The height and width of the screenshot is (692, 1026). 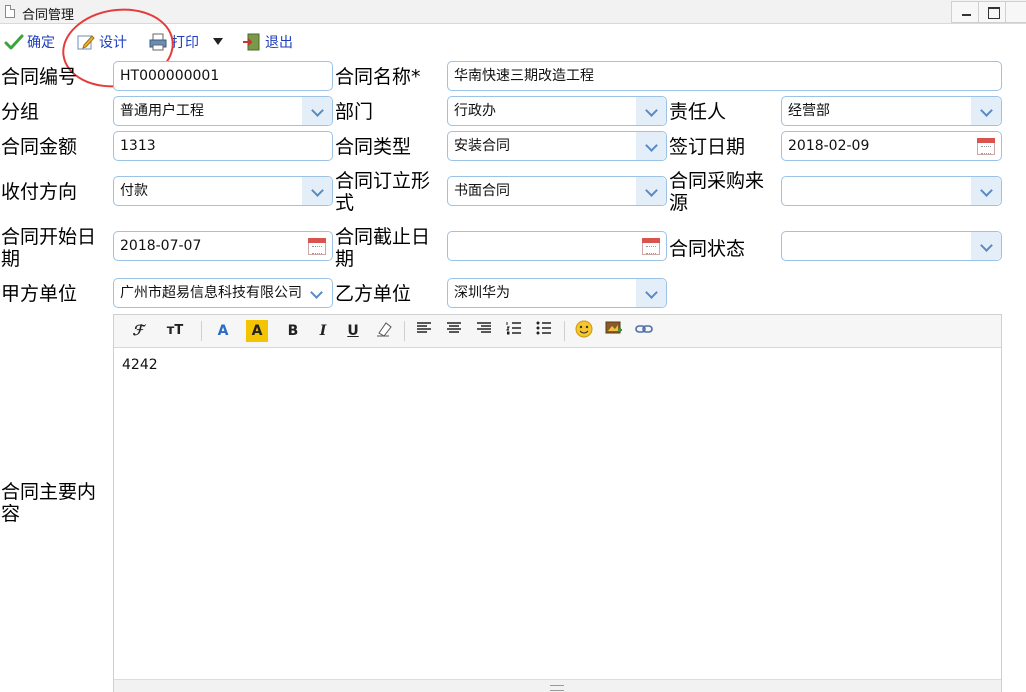 I want to click on editor-toolbar: ℱ ᴛT A A B I U, so click(x=557, y=331).